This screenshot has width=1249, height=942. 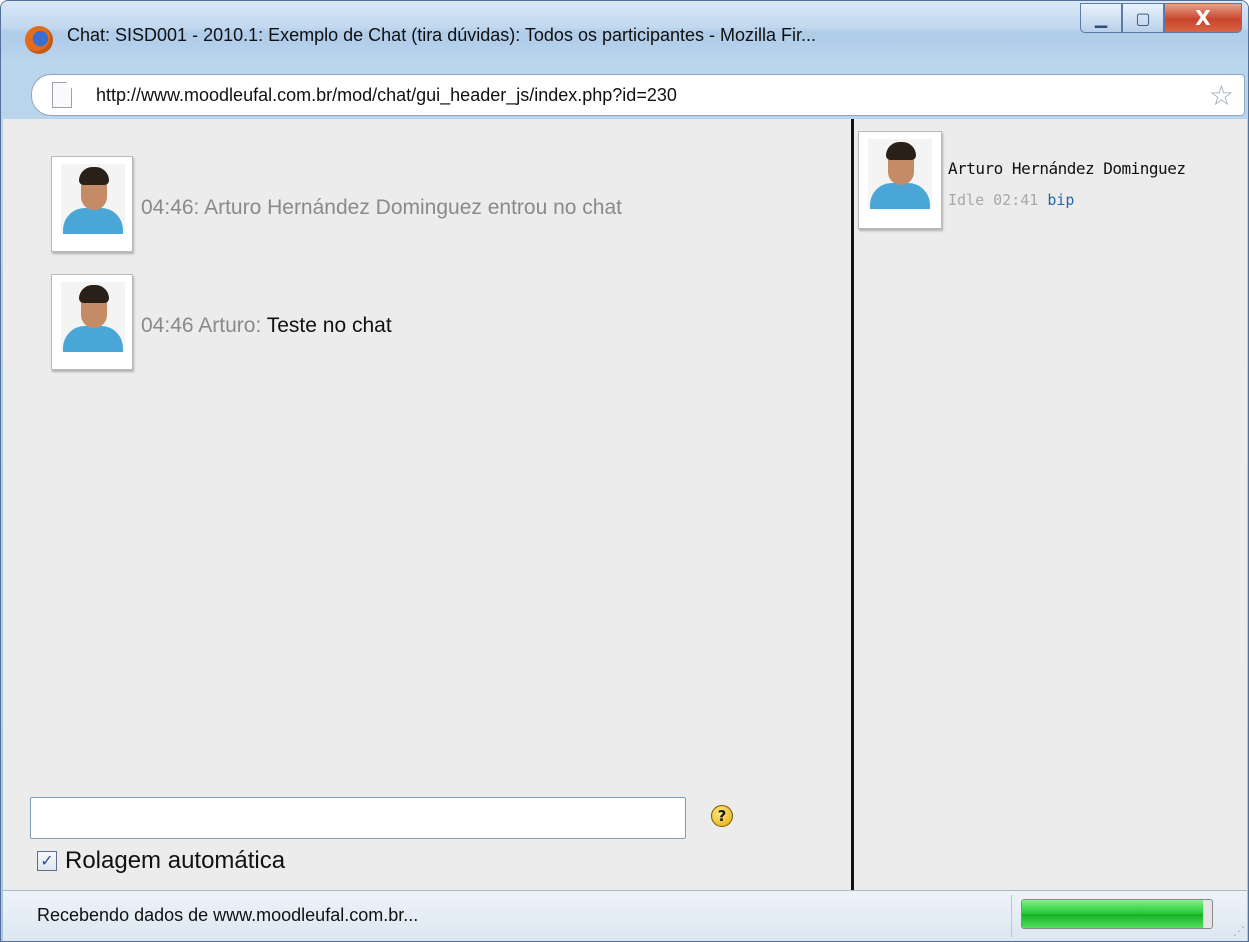 I want to click on autoscroll-option: ✓ Rolagem automática, so click(x=161, y=861).